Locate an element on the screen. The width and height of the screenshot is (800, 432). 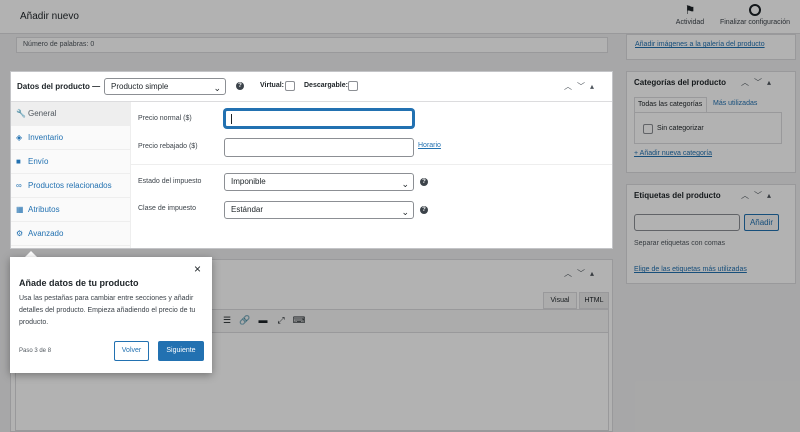
tab-shipping-label: Envío is located at coordinates (38, 161).